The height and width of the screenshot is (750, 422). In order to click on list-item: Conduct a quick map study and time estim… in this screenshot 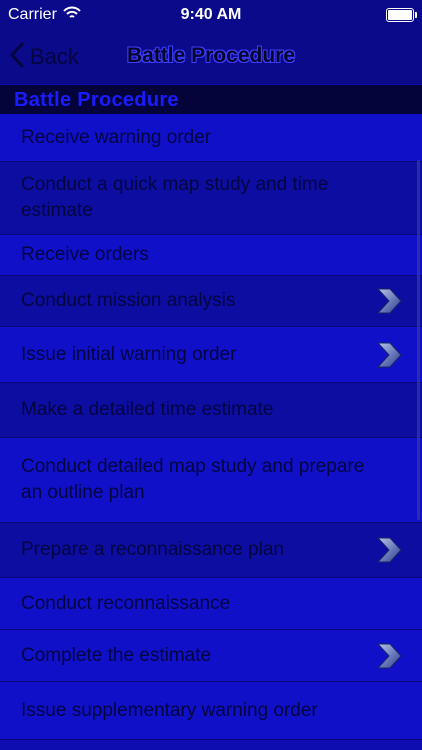, I will do `click(211, 198)`.